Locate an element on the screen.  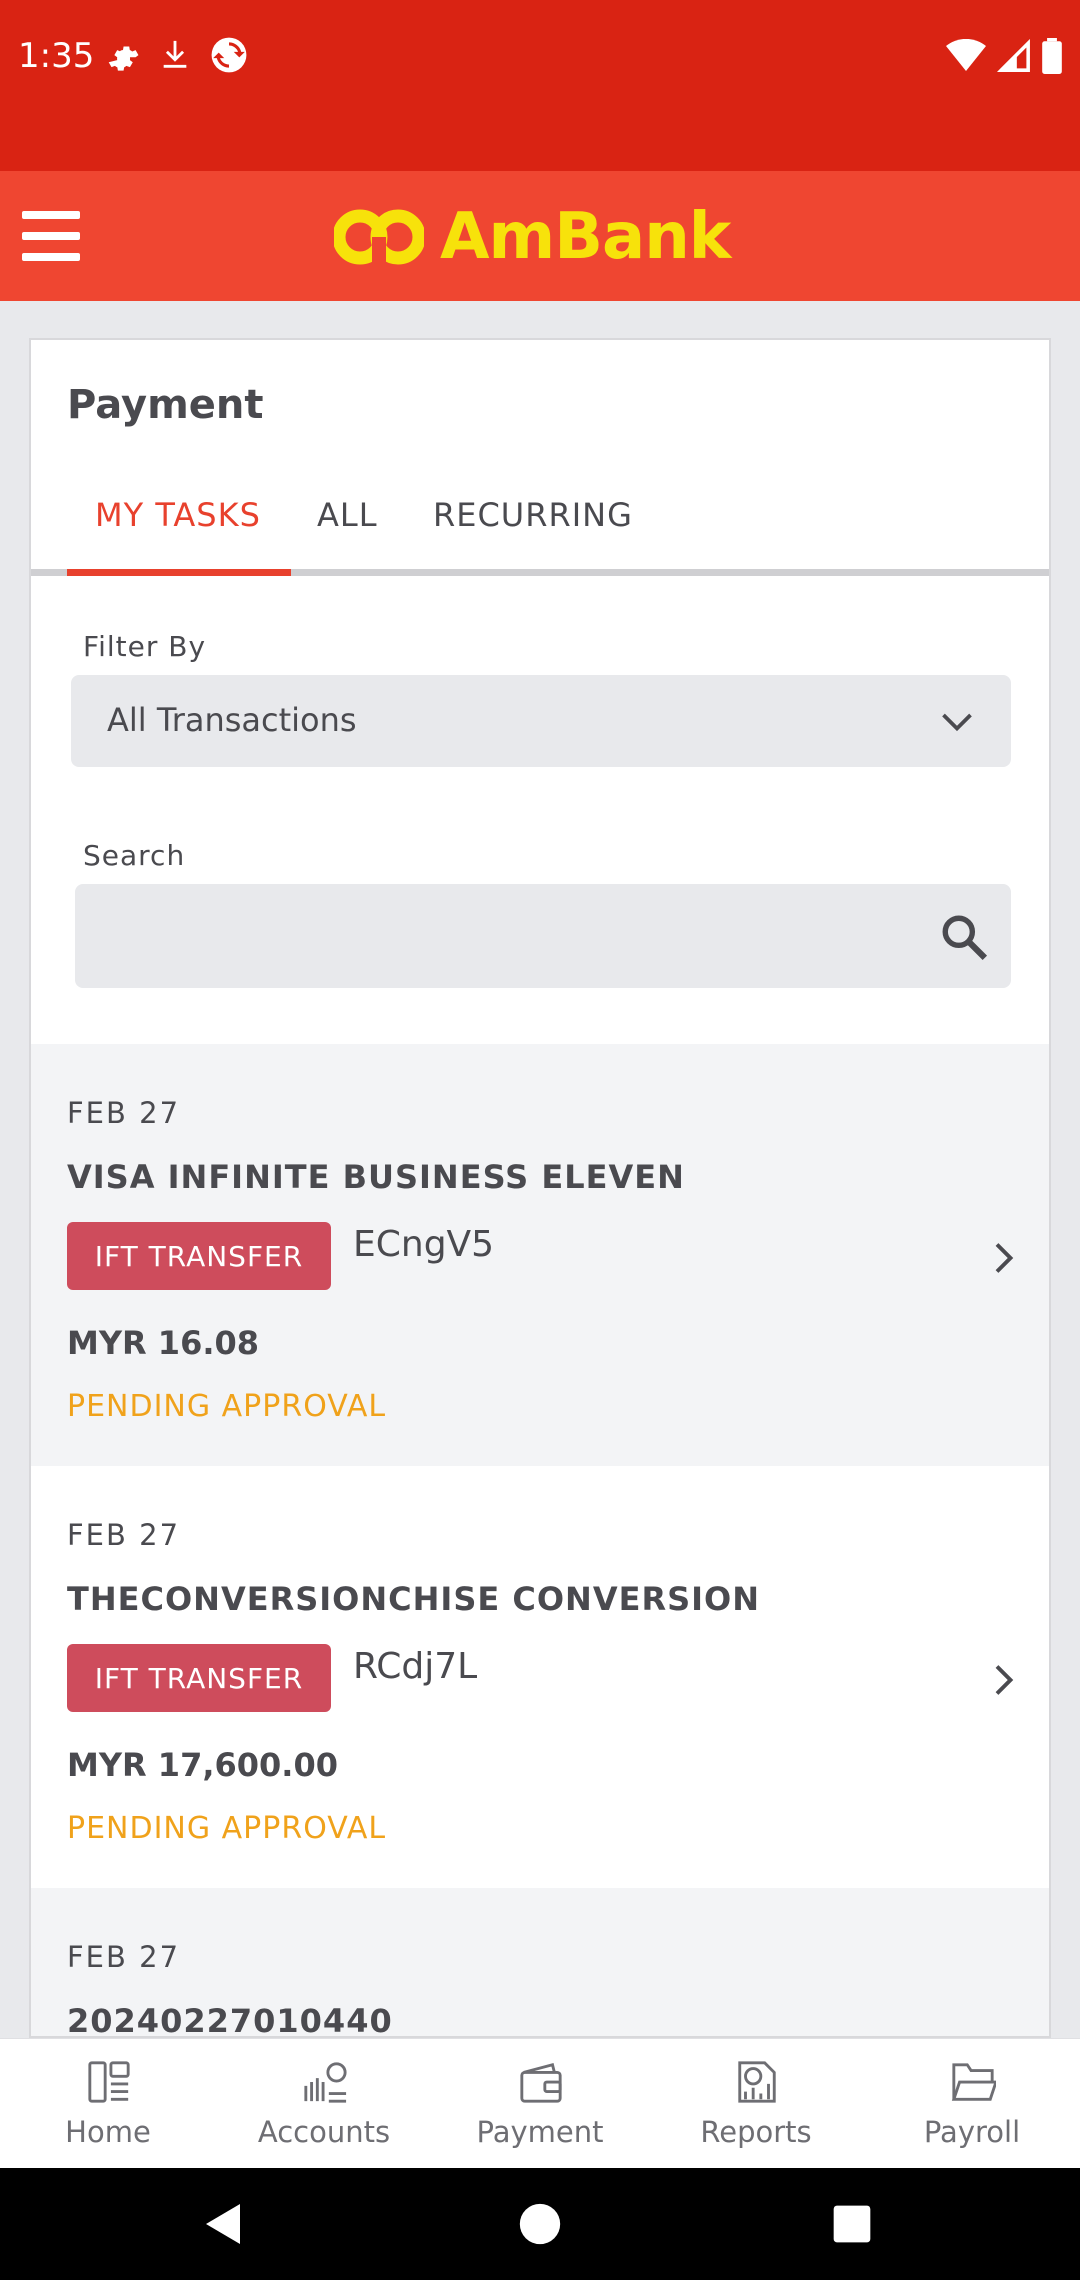
ambank-logo: AmBank is located at coordinates (532, 237).